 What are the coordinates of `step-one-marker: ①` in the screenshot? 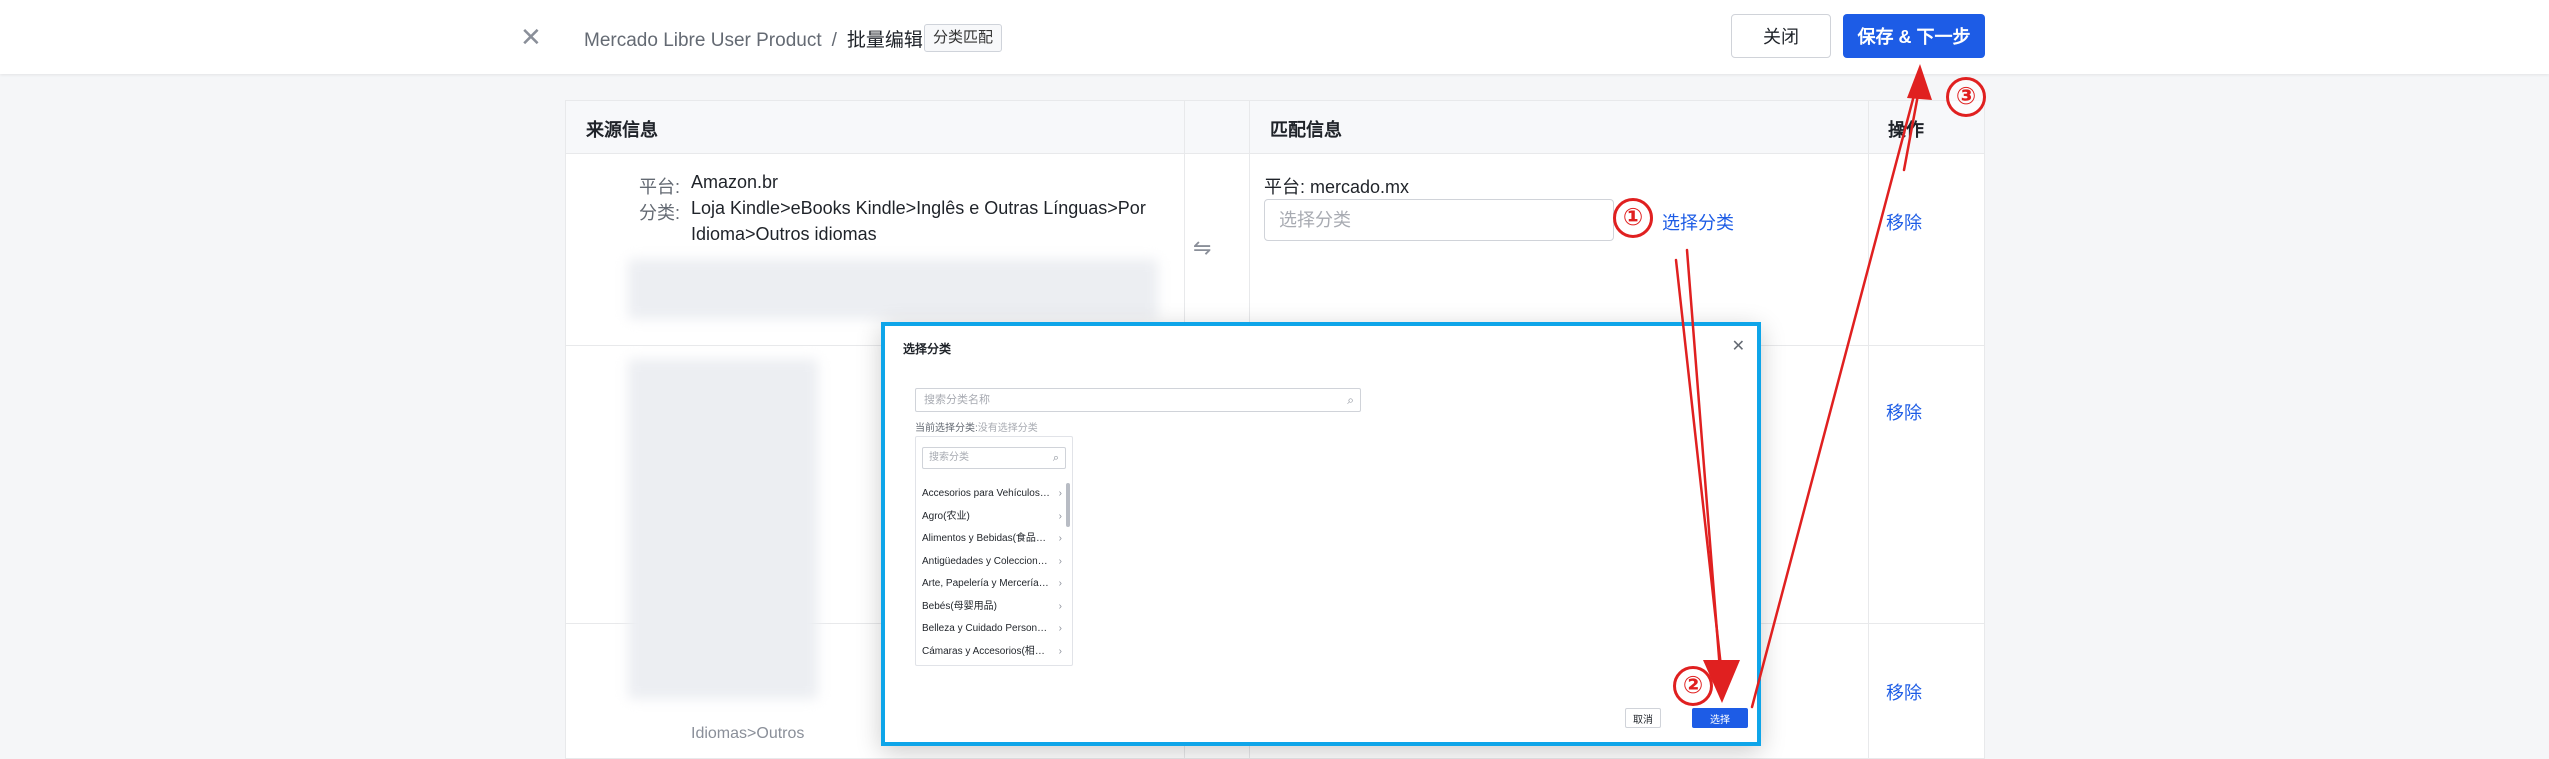 It's located at (1633, 218).